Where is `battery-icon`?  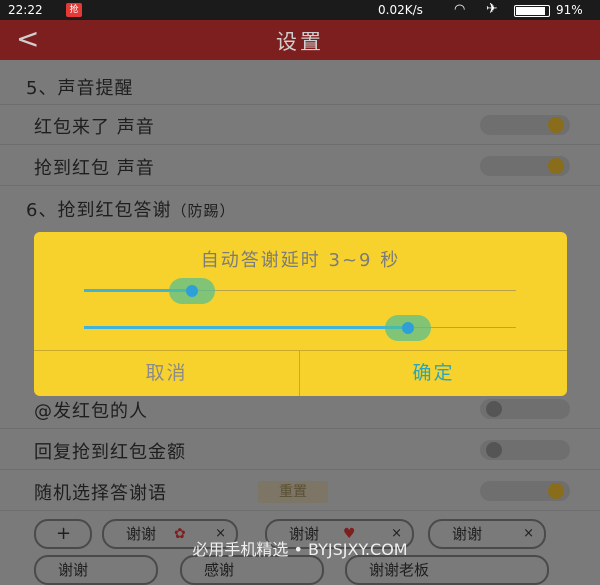
battery-icon is located at coordinates (532, 11).